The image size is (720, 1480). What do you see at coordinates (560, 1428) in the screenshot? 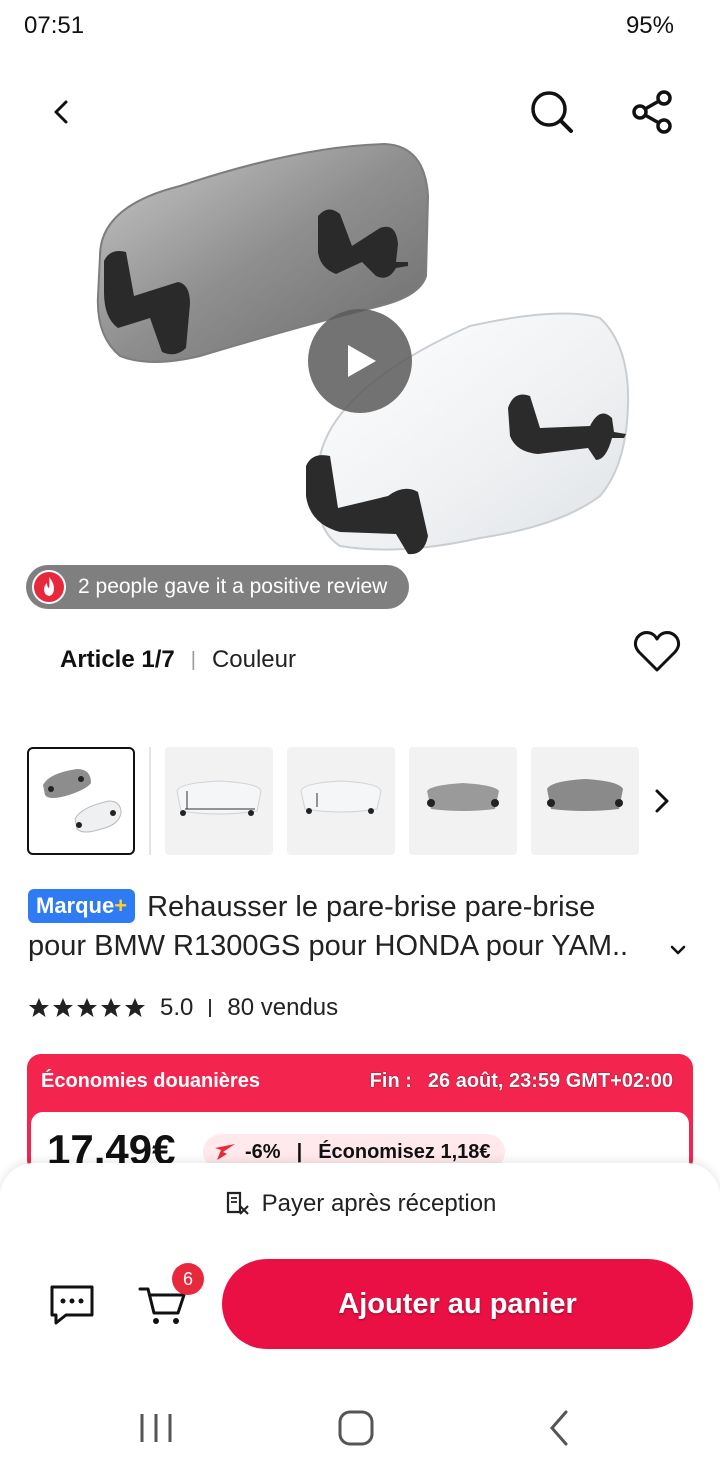
I see `back-nav-icon` at bounding box center [560, 1428].